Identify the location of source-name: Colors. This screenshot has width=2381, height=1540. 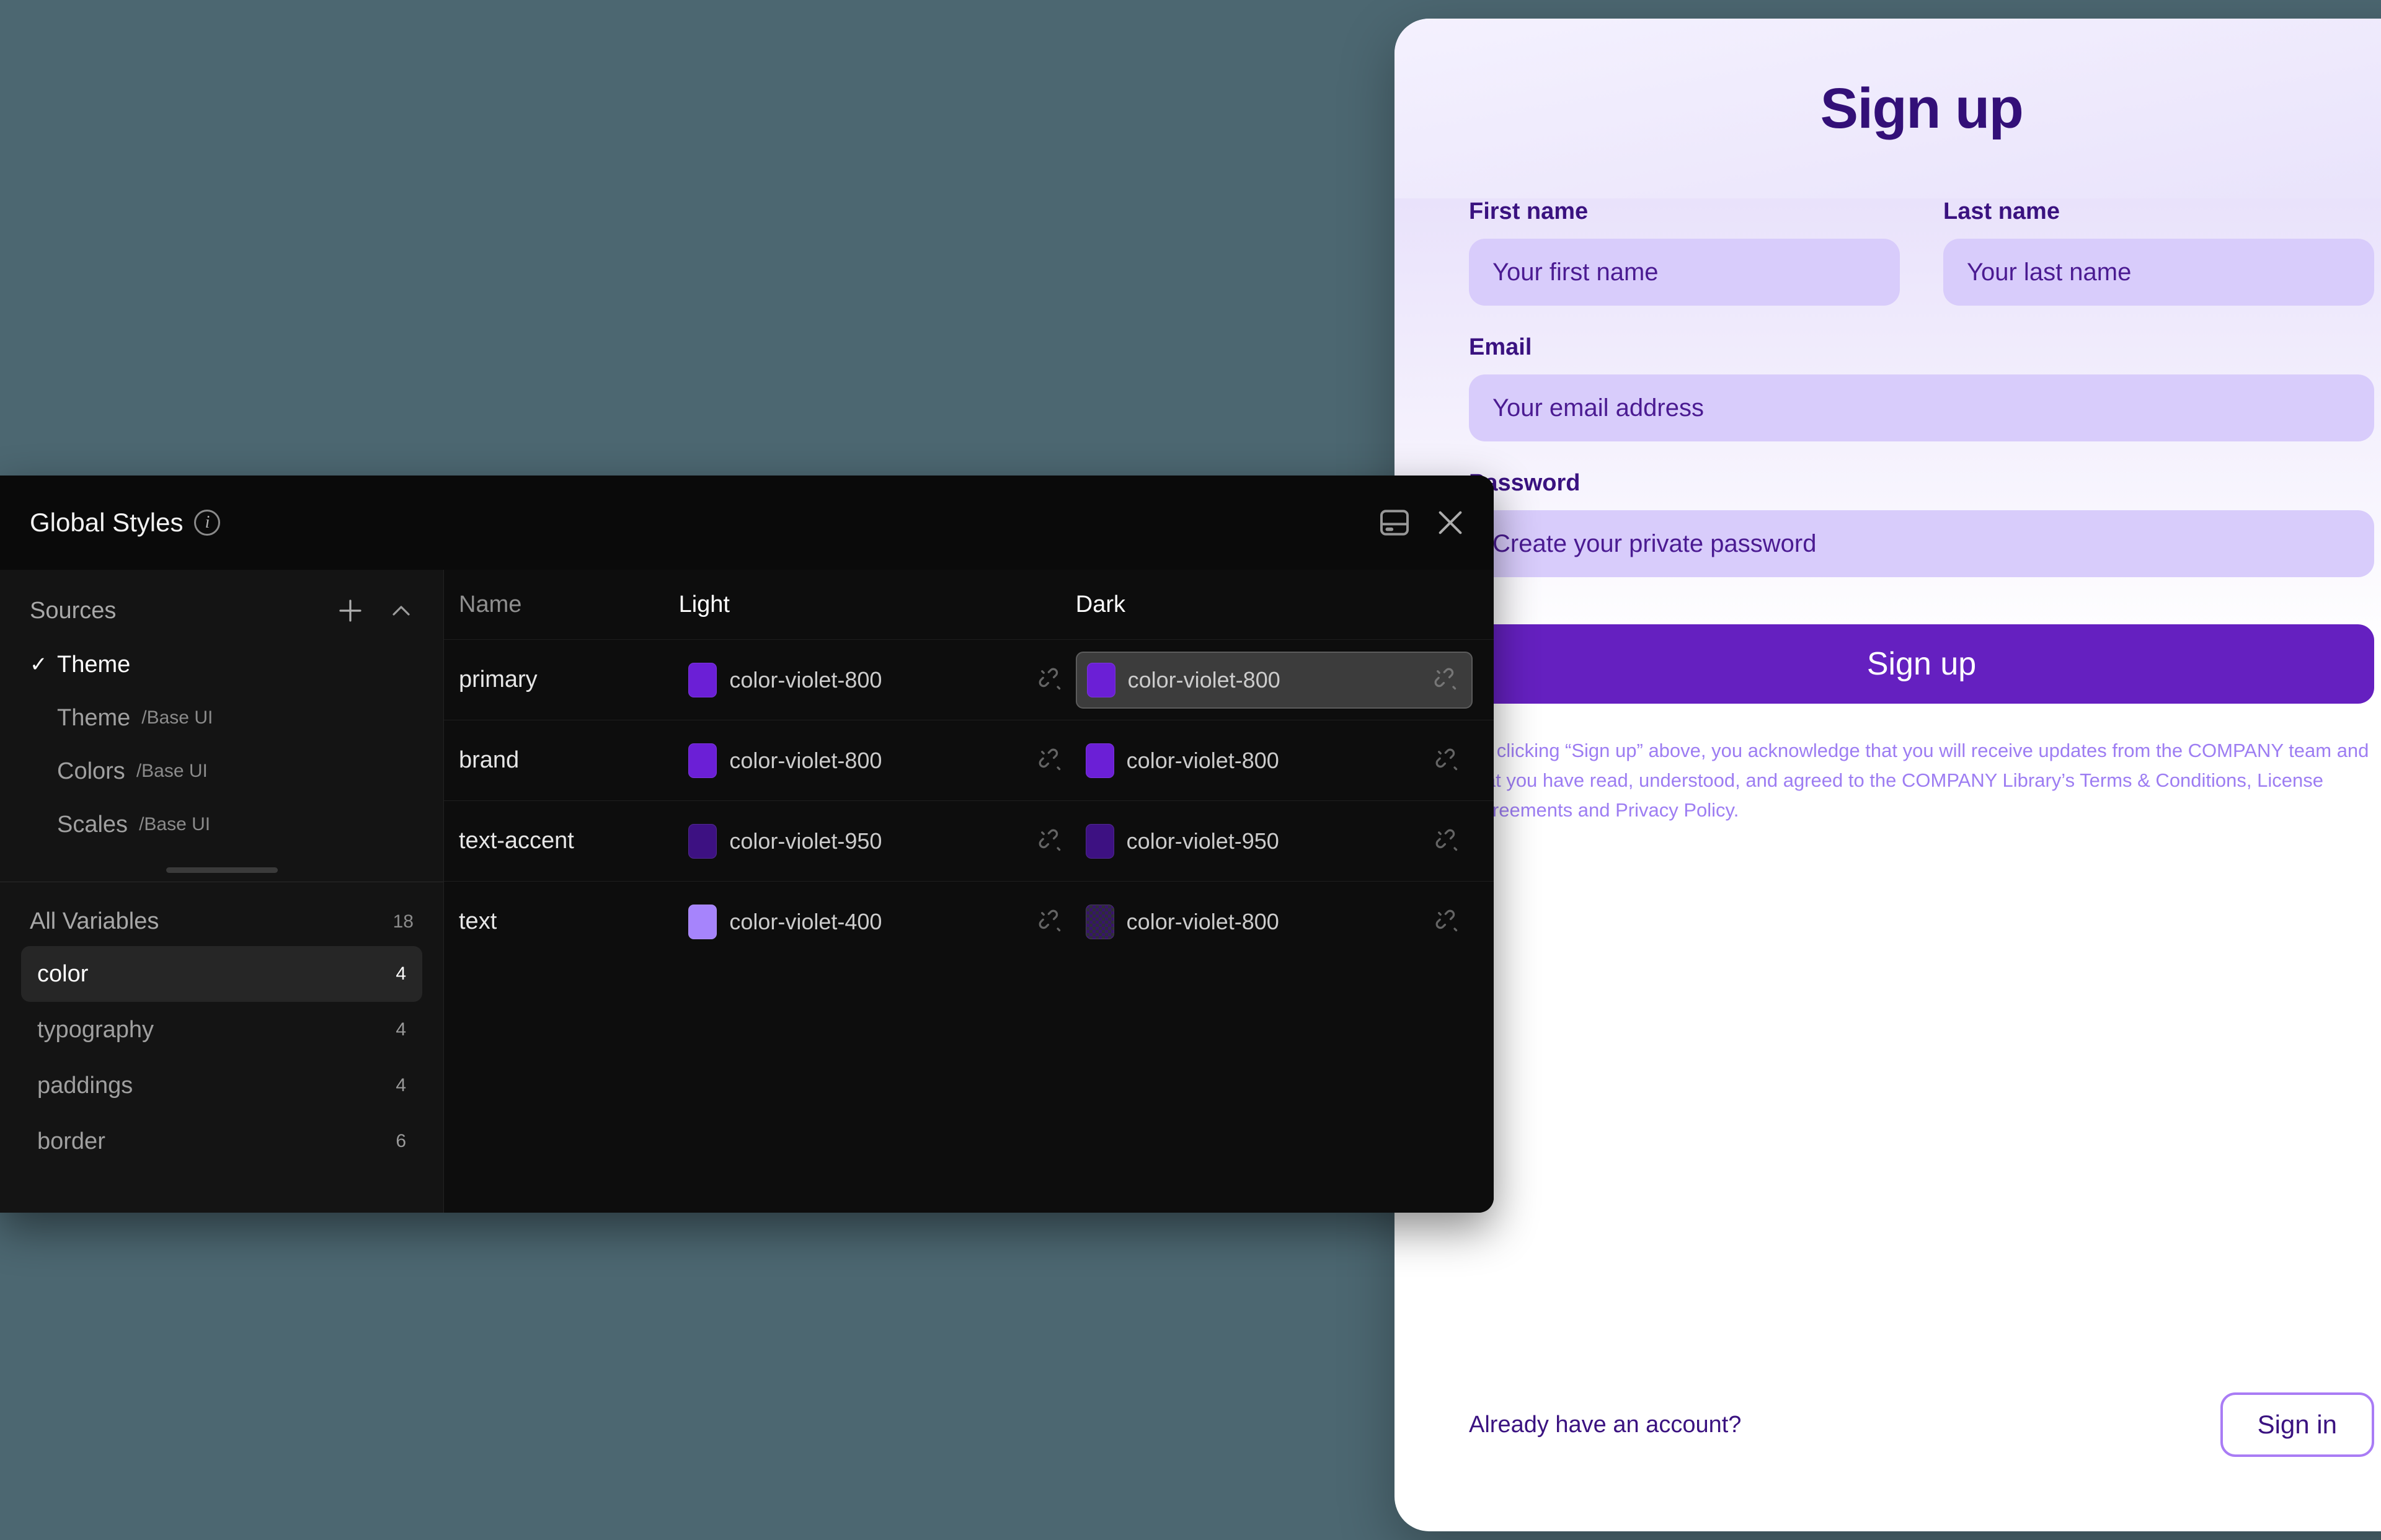
(91, 771).